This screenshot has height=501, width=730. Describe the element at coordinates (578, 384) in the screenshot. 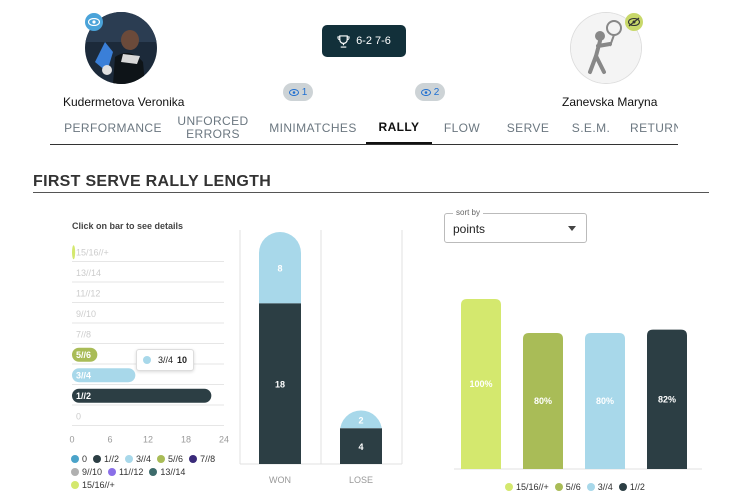

I see `percent-vertical-chart: 100% 80% 80% 82%` at that location.